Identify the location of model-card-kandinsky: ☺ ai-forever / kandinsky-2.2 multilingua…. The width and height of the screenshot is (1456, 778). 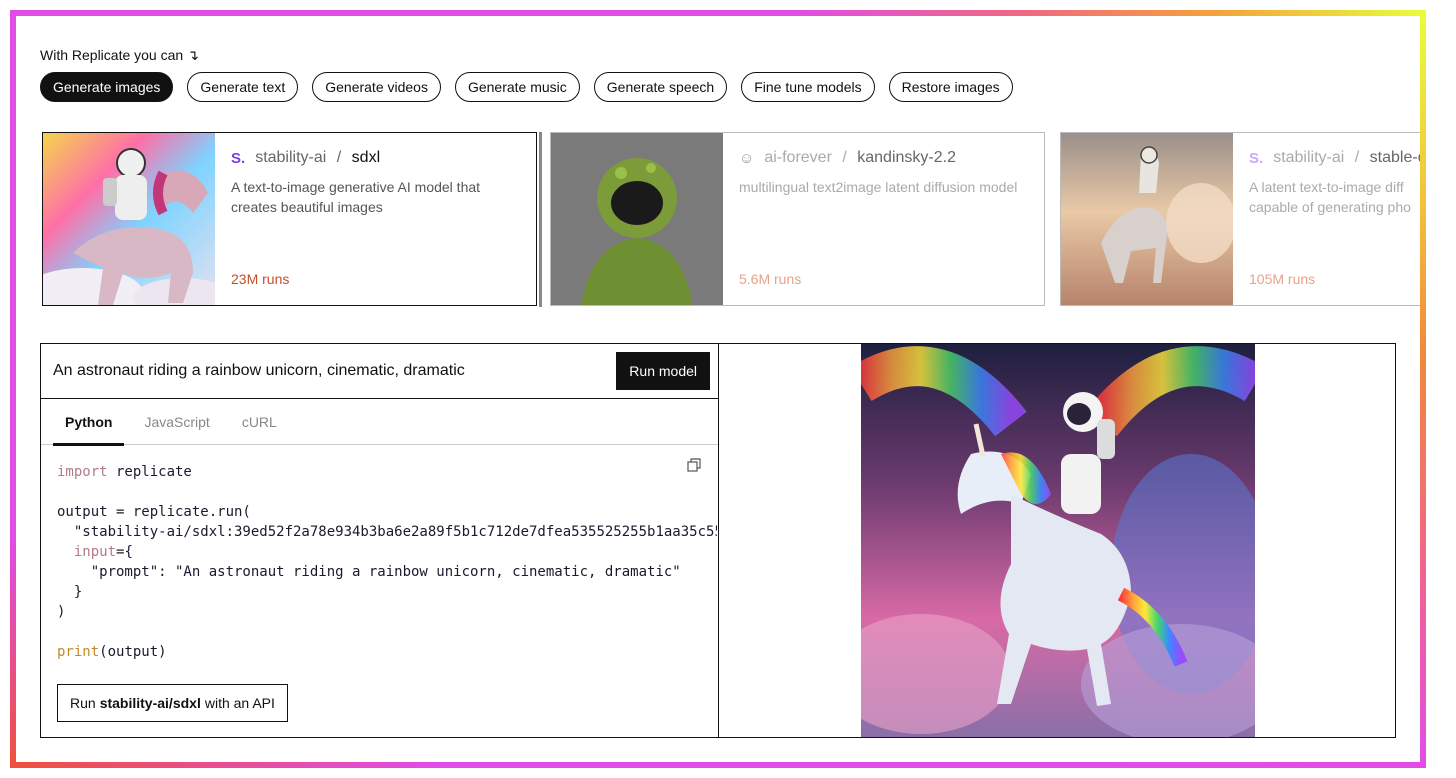
(797, 219).